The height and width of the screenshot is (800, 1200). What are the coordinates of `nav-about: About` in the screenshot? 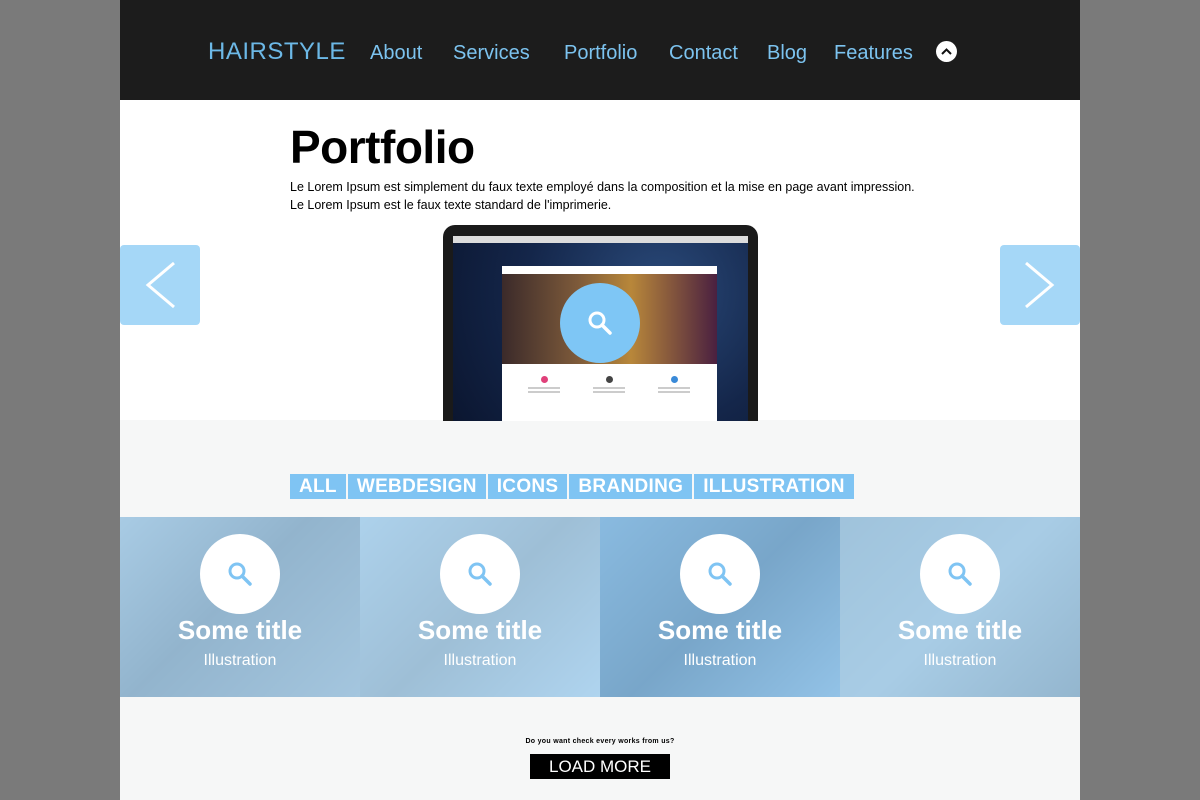 It's located at (396, 53).